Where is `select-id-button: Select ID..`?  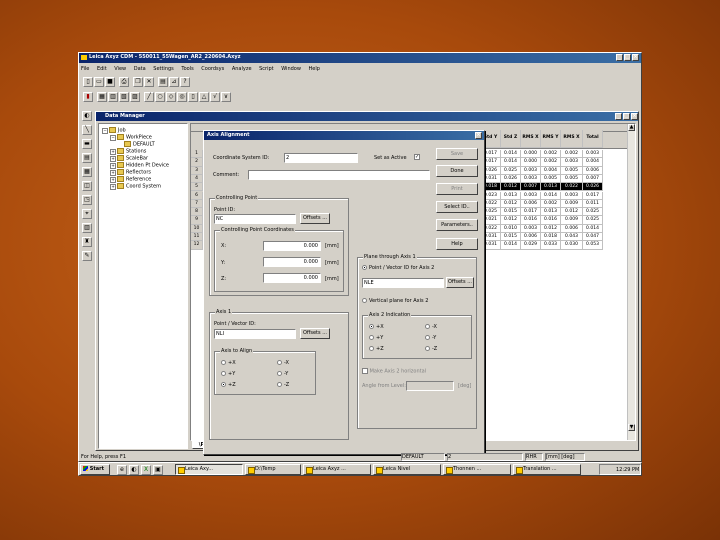 select-id-button: Select ID.. is located at coordinates (457, 207).